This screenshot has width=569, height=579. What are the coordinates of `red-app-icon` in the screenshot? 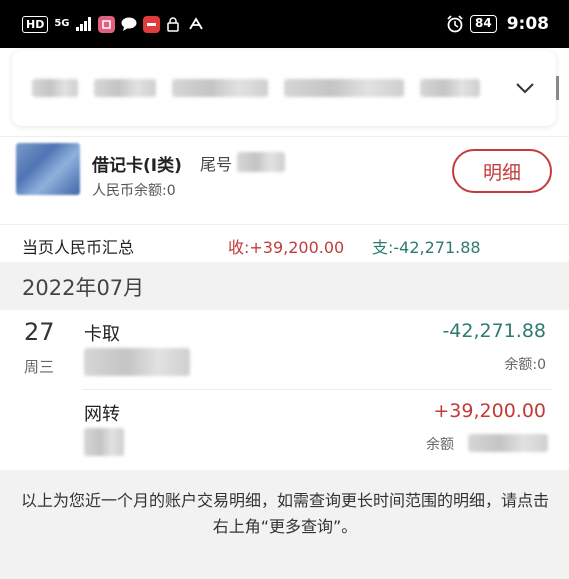 It's located at (151, 24).